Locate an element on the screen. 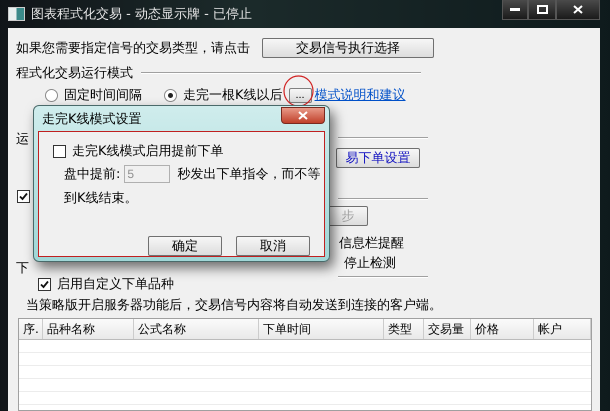 Image resolution: width=610 pixels, height=411 pixels. column-header: 类型 is located at coordinates (404, 329).